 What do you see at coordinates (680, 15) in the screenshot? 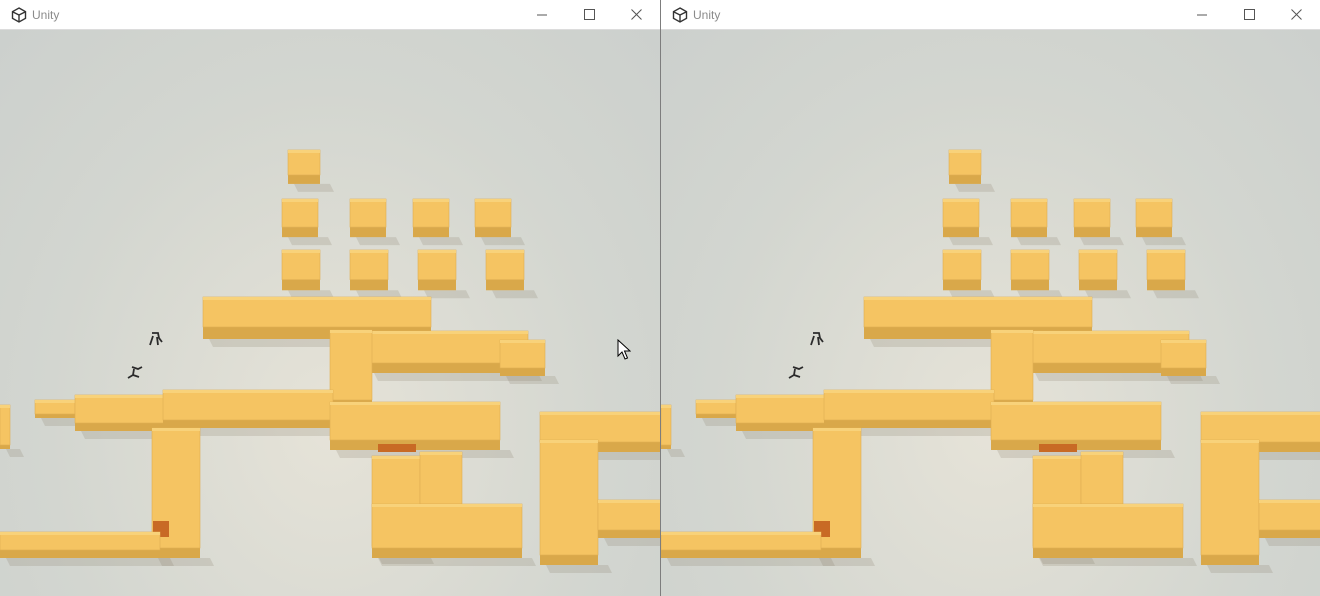
I see `unity-logo-icon` at bounding box center [680, 15].